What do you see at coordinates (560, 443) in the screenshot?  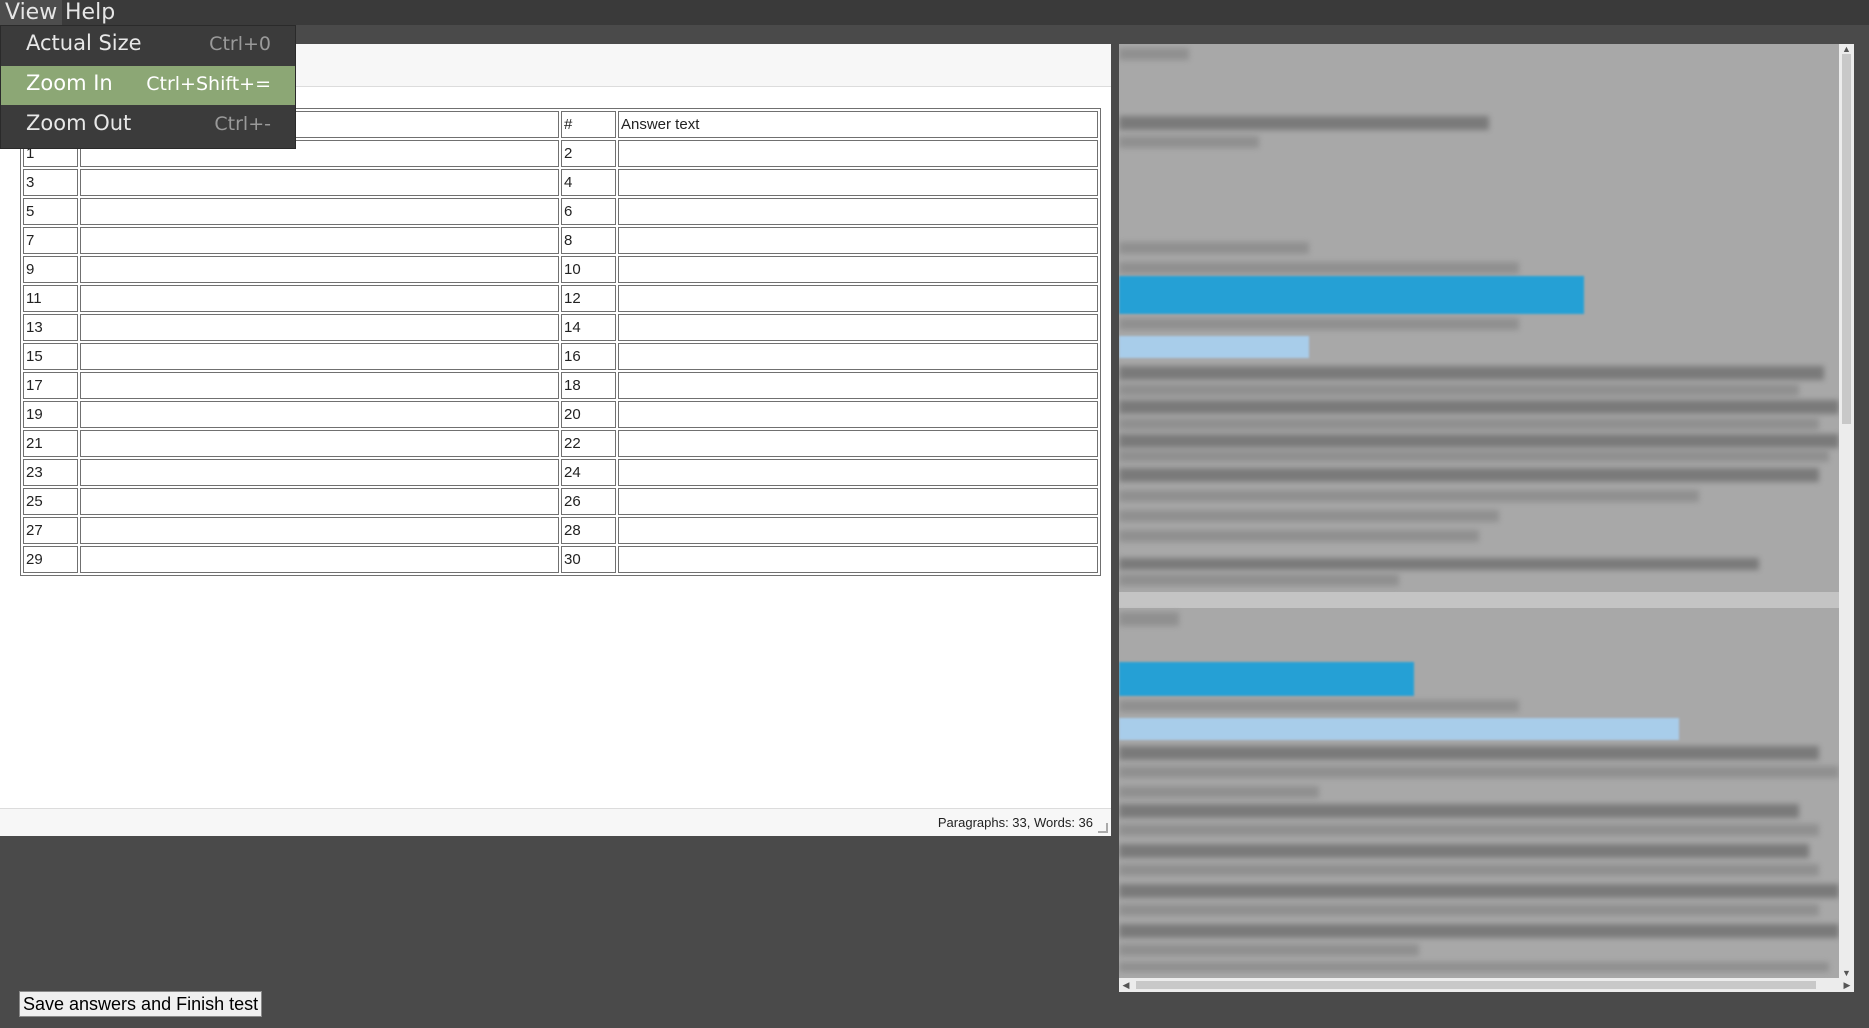 I see `table-row: 21 22` at bounding box center [560, 443].